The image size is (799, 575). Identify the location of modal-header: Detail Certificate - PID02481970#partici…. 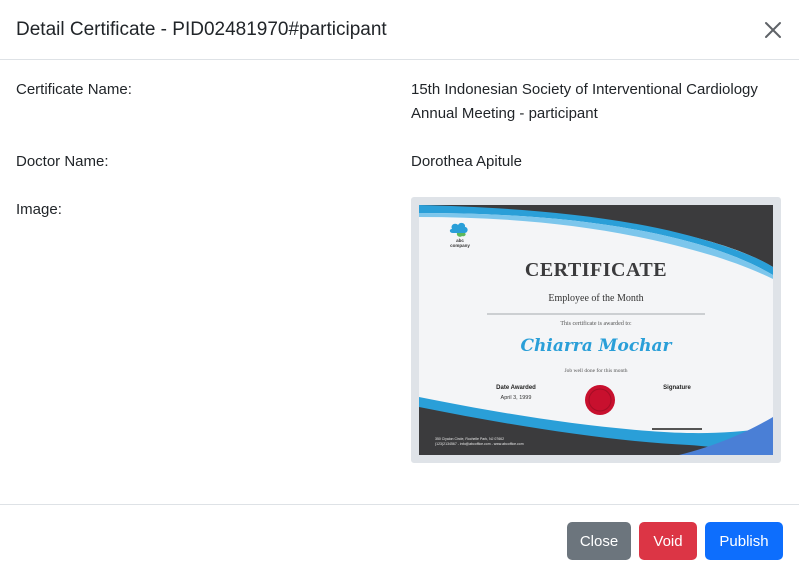
(399, 30).